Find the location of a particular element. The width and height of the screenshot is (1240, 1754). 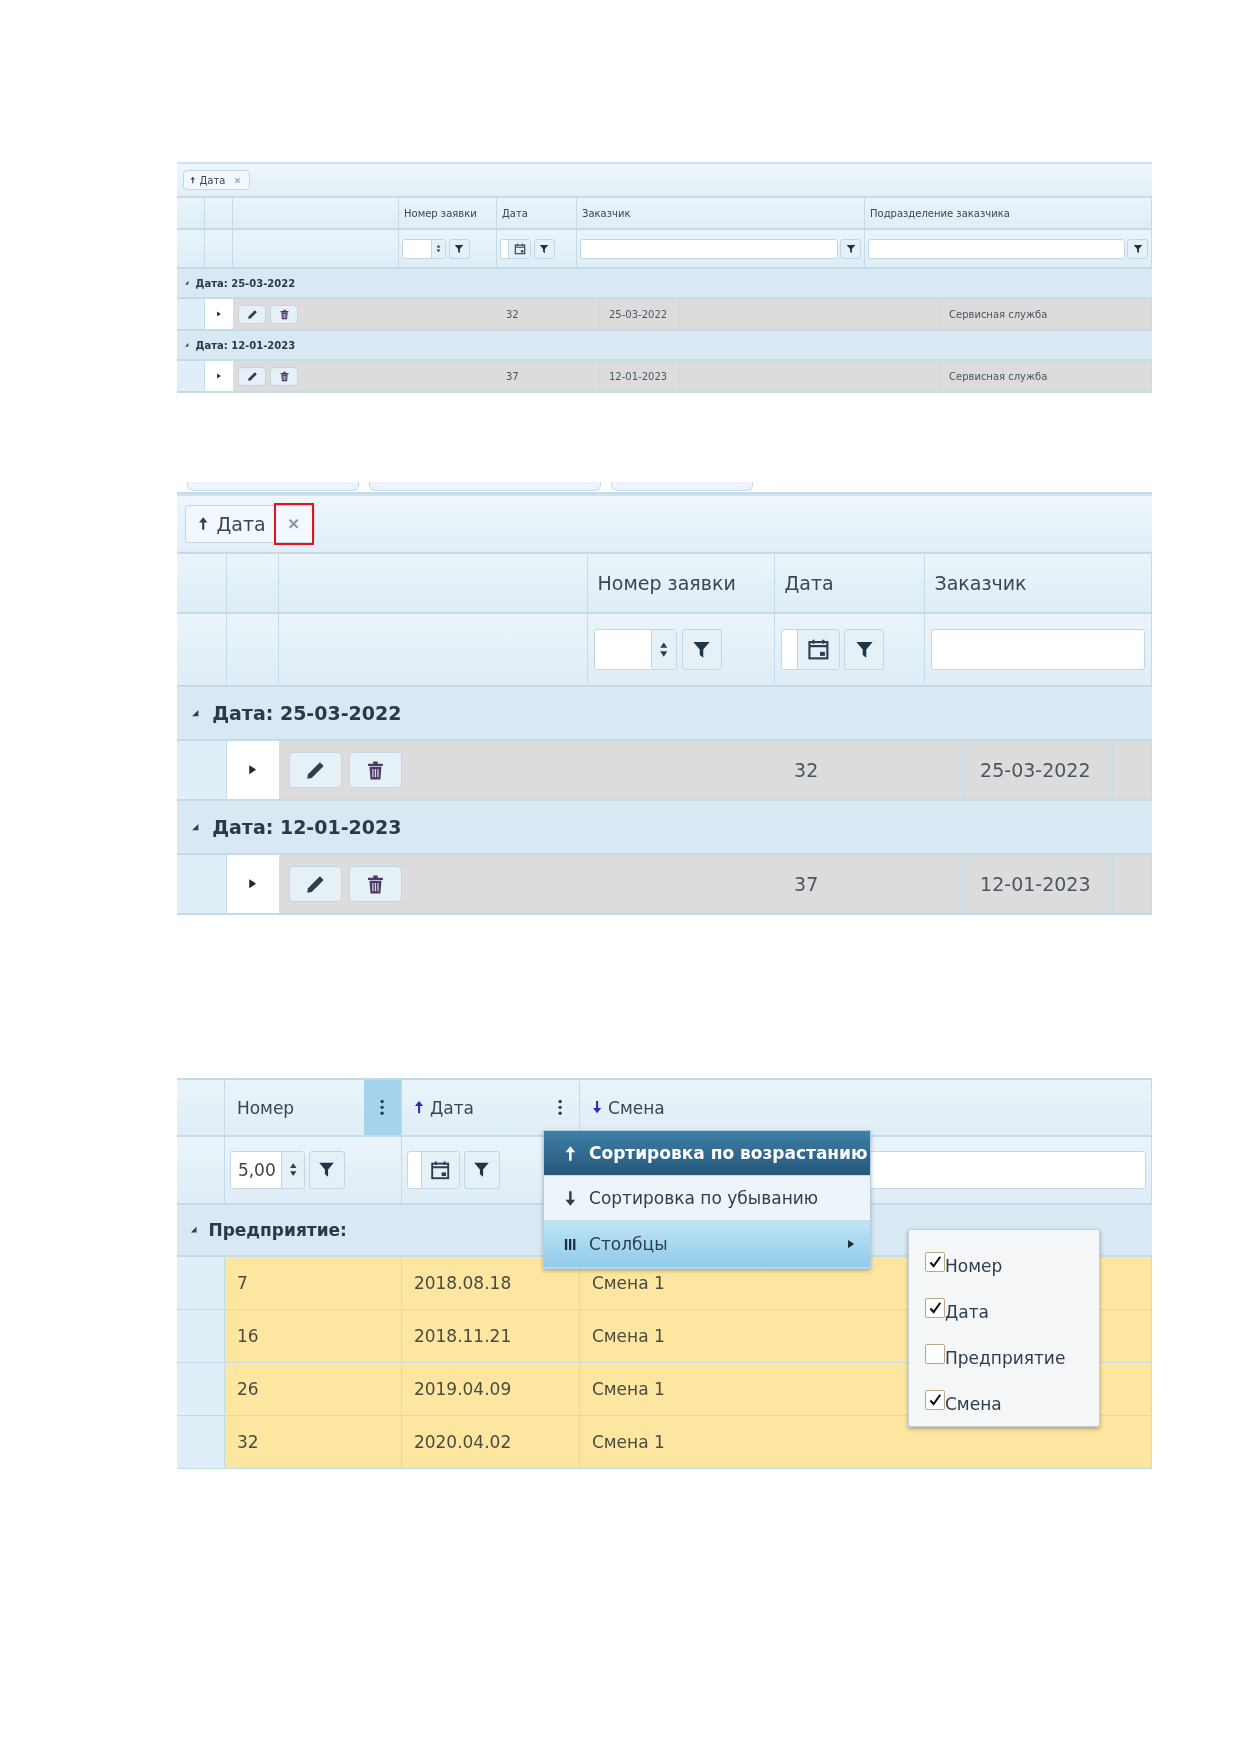

table-cell: 16 is located at coordinates (313, 1336).